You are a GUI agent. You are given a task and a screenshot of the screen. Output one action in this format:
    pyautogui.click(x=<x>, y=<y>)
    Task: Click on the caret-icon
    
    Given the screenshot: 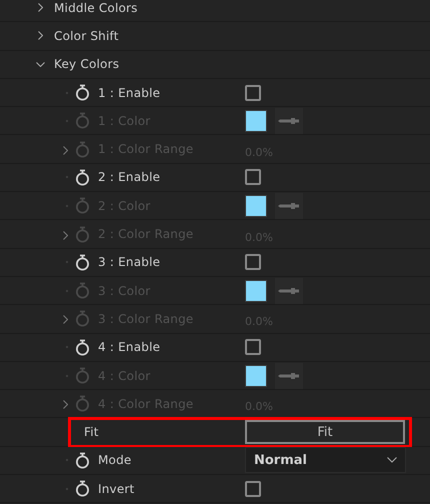 What is the action you would take?
    pyautogui.click(x=392, y=460)
    